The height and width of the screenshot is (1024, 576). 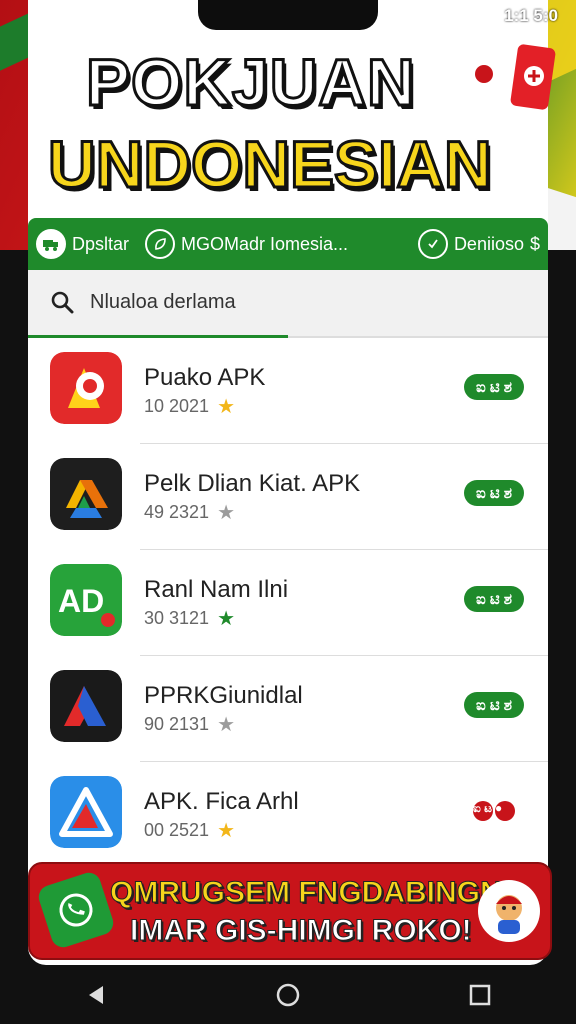 I want to click on app-meta: 49 2321 ★, so click(x=189, y=512).